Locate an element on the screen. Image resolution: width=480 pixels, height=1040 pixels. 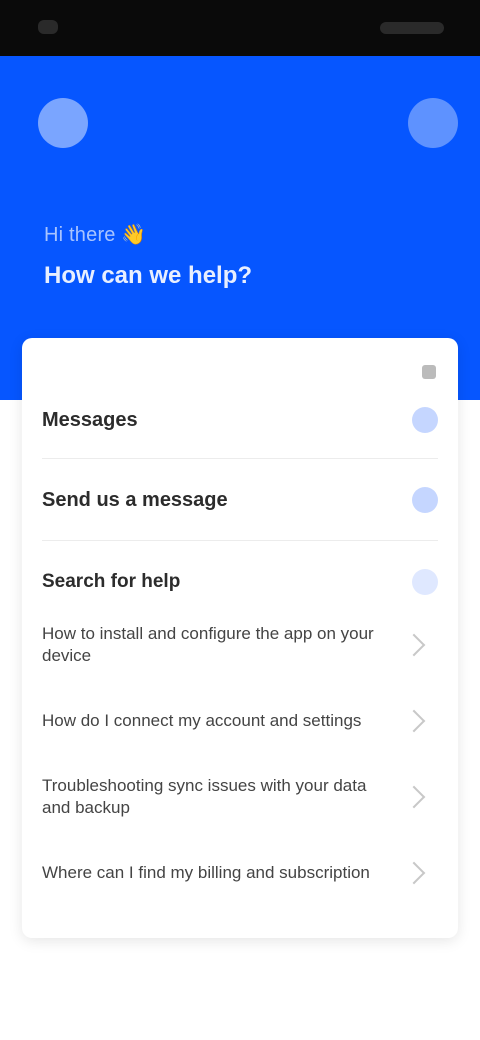
status-bar is located at coordinates (240, 28).